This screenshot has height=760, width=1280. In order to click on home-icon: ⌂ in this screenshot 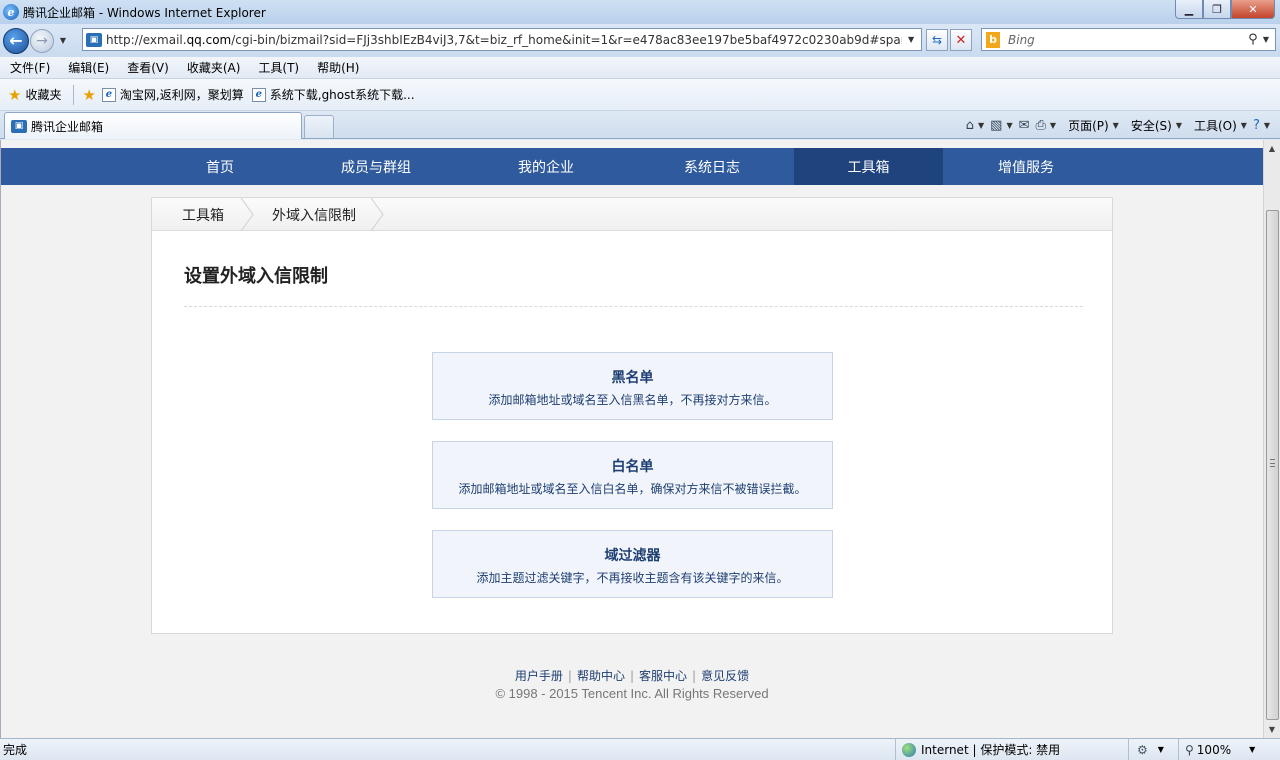, I will do `click(970, 125)`.